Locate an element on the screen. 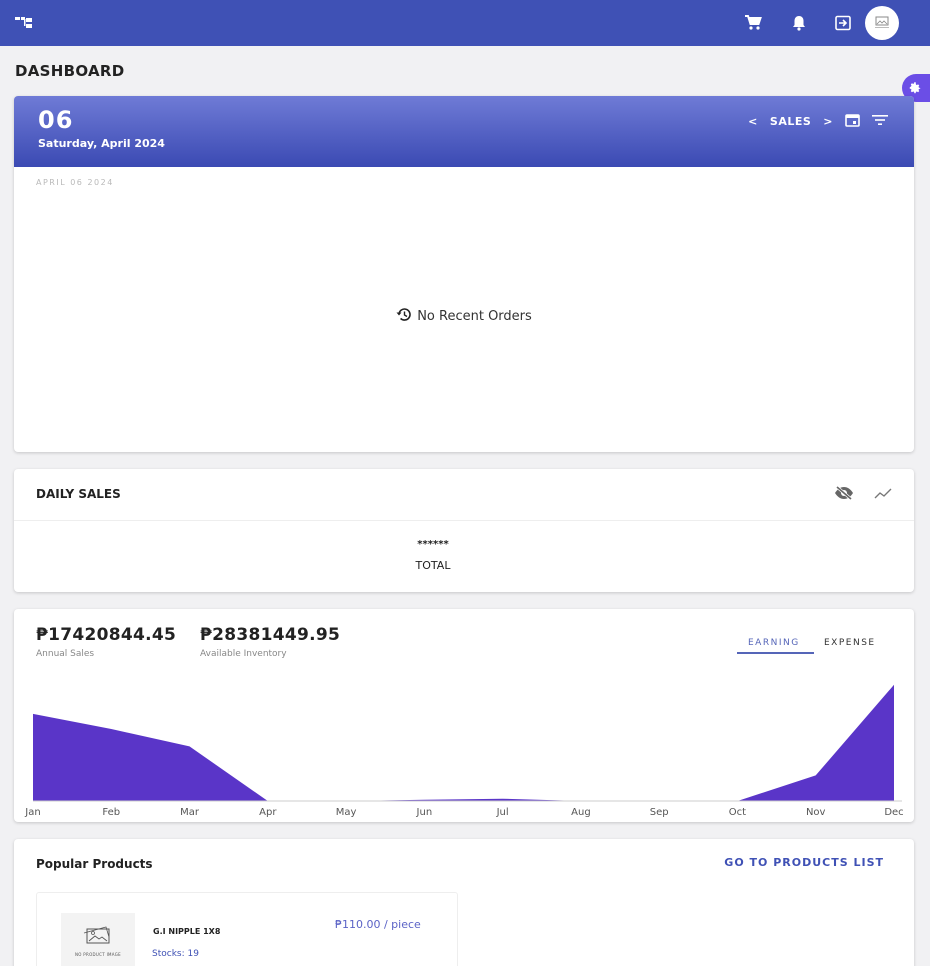 This screenshot has width=930, height=966. no-image-avatar-icon is located at coordinates (882, 22).